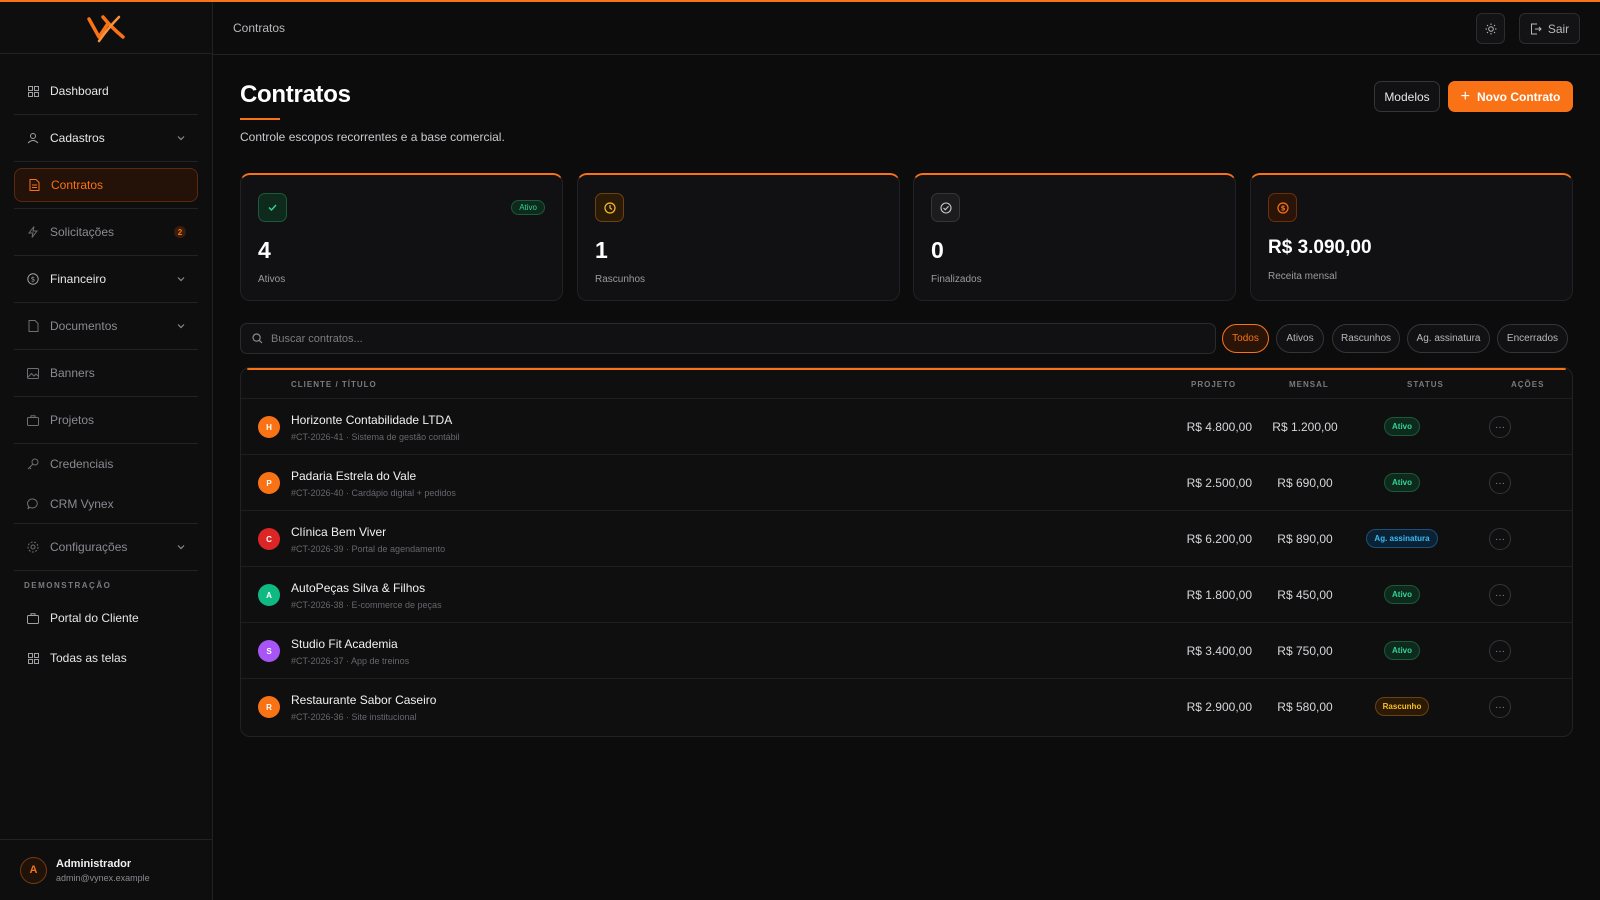  I want to click on plus-icon: +, so click(1465, 96).